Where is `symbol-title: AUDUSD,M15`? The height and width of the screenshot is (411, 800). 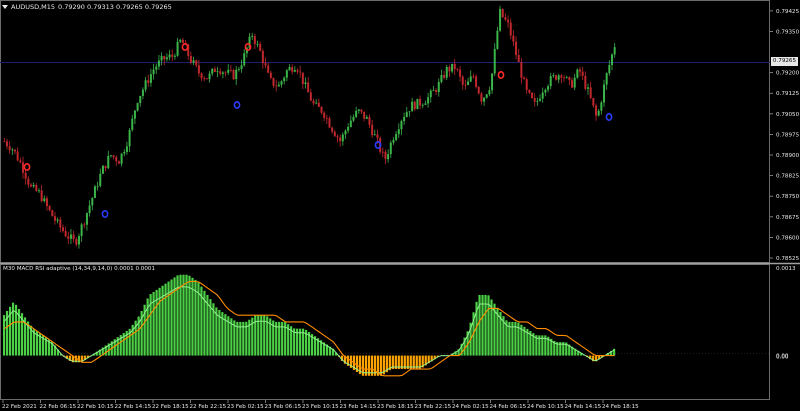
symbol-title: AUDUSD,M15 is located at coordinates (33, 6).